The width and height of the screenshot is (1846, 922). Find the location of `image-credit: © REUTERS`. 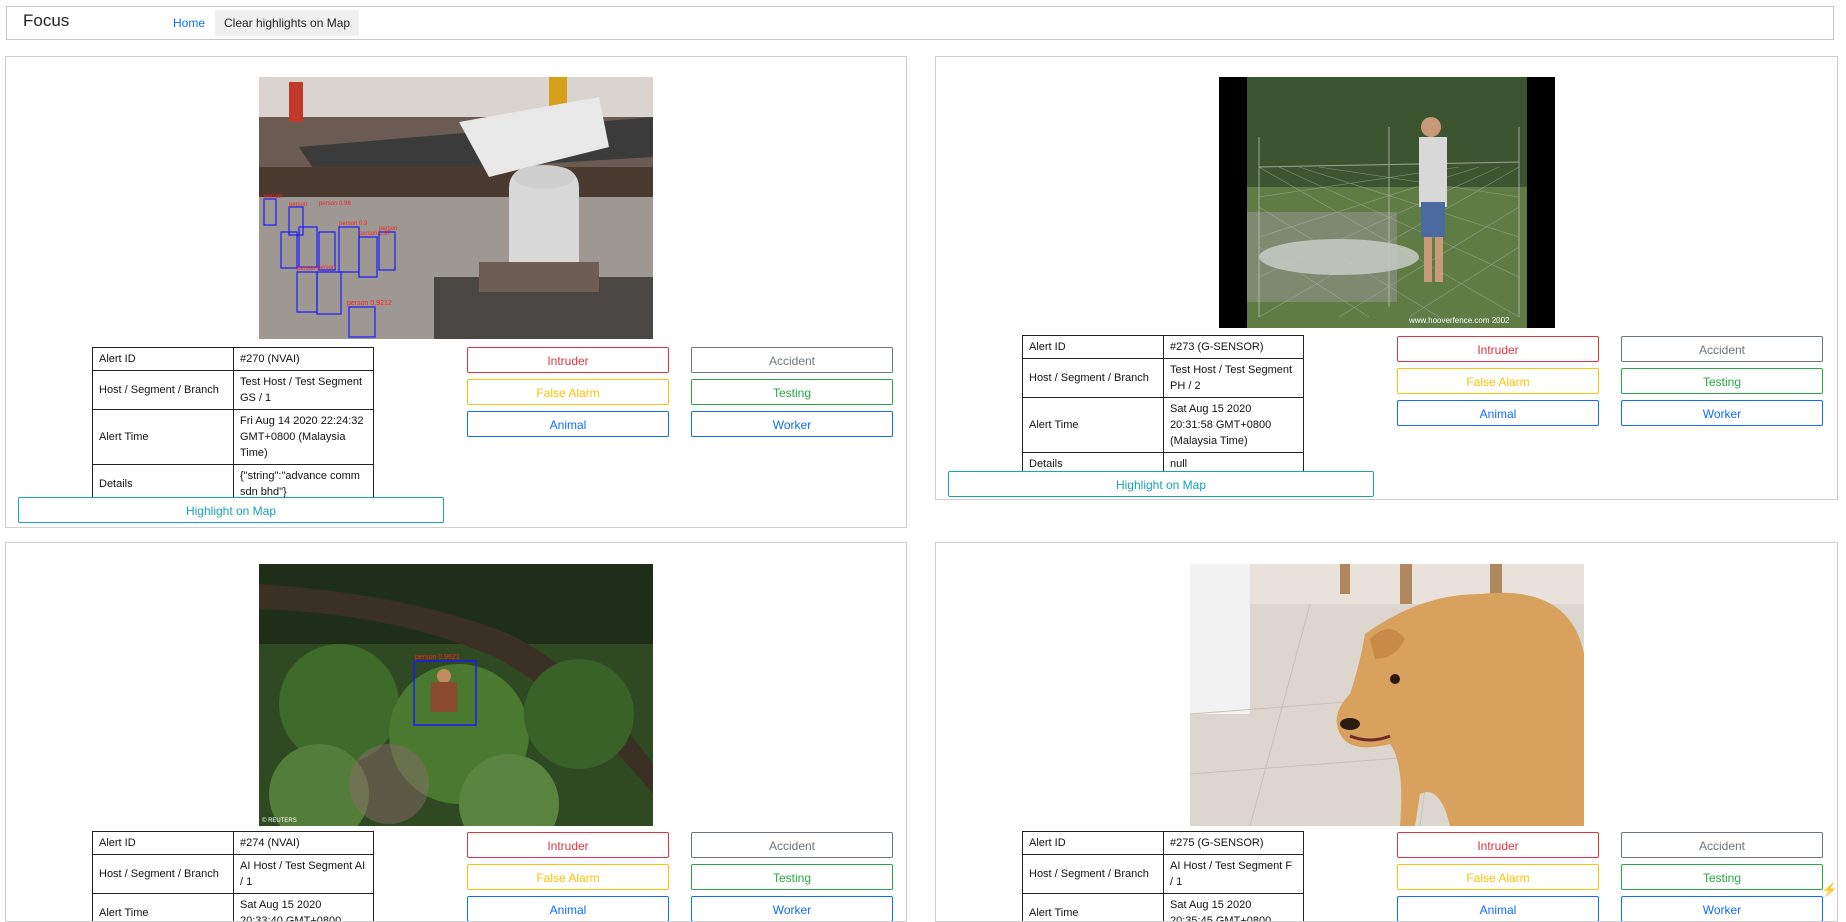

image-credit: © REUTERS is located at coordinates (279, 820).